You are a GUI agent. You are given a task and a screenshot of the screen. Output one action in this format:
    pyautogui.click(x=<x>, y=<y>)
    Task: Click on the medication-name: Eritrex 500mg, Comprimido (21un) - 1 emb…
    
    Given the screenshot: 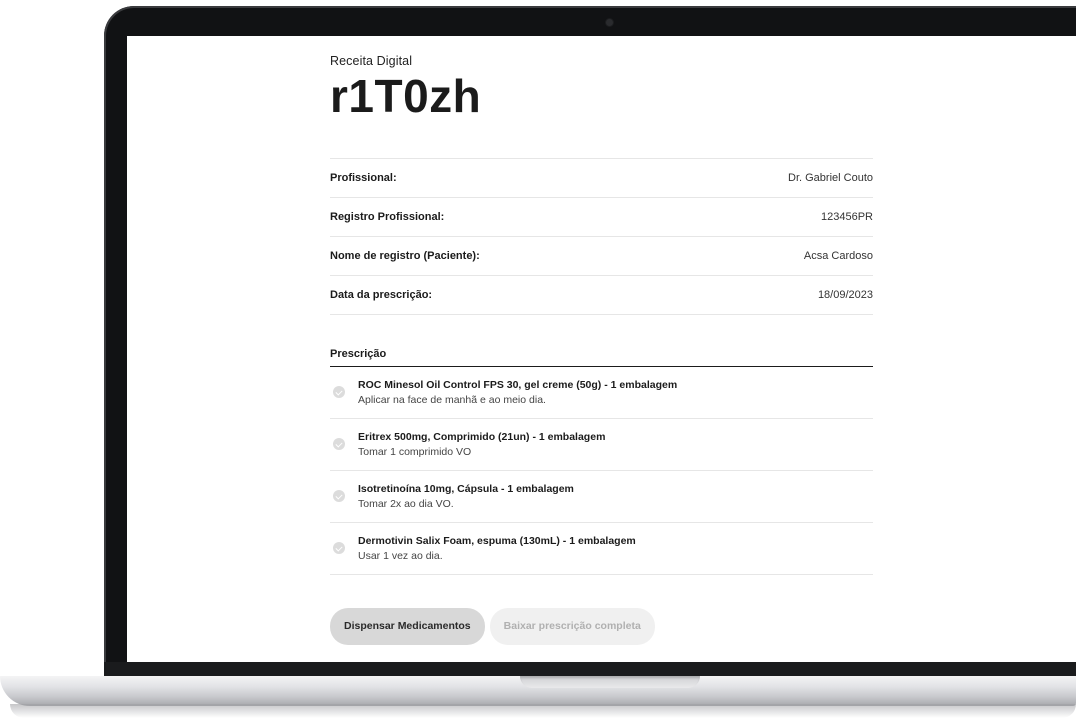 What is the action you would take?
    pyautogui.click(x=482, y=436)
    